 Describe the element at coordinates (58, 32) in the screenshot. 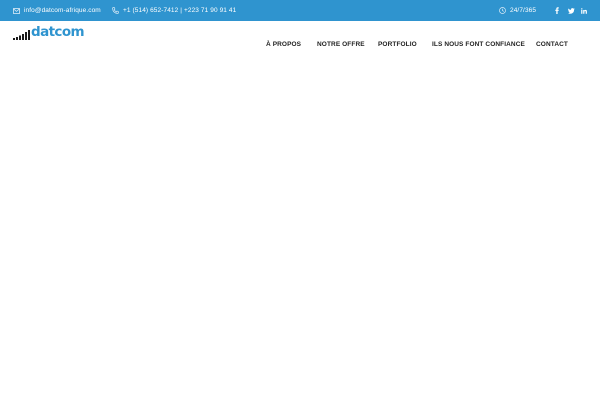

I see `logo-wordmark: datcom` at that location.